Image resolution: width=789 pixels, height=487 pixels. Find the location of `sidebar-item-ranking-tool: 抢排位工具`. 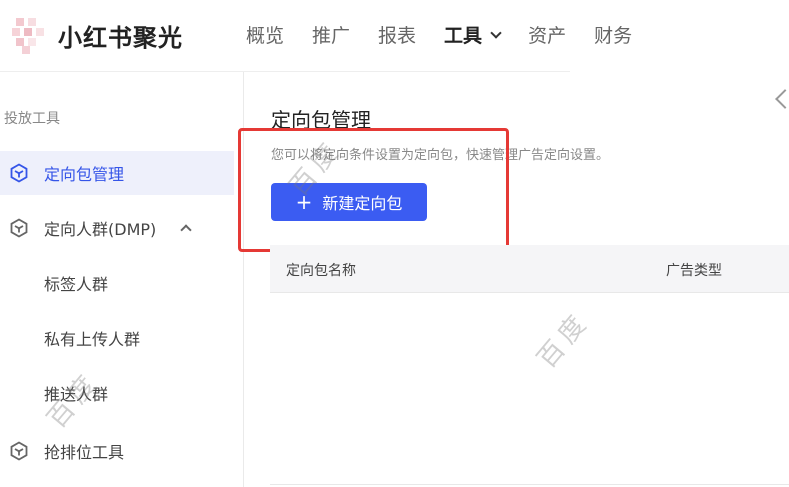

sidebar-item-ranking-tool: 抢排位工具 is located at coordinates (62, 451).